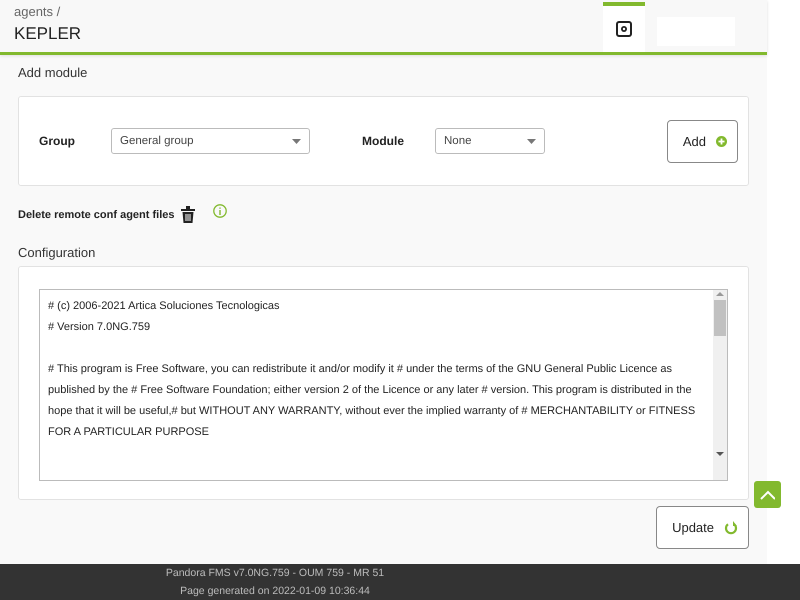 The width and height of the screenshot is (800, 600). I want to click on settings-tab, so click(624, 27).